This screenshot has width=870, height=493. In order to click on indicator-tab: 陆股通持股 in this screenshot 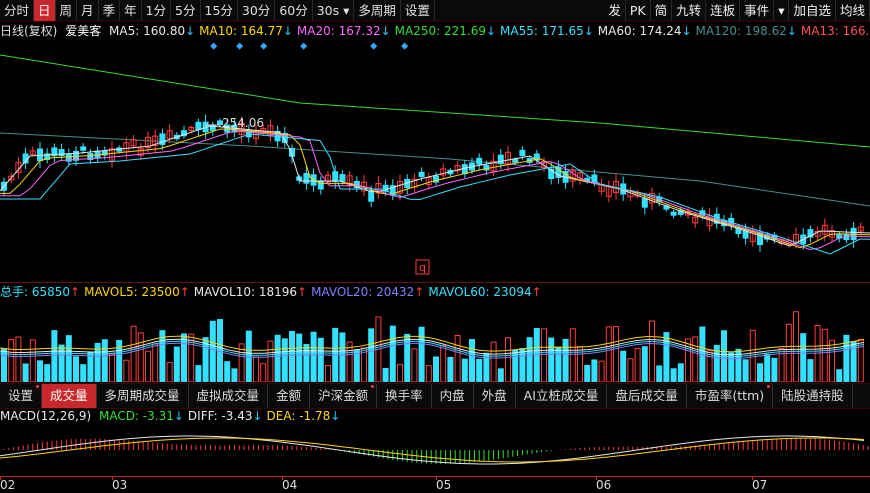, I will do `click(813, 396)`.